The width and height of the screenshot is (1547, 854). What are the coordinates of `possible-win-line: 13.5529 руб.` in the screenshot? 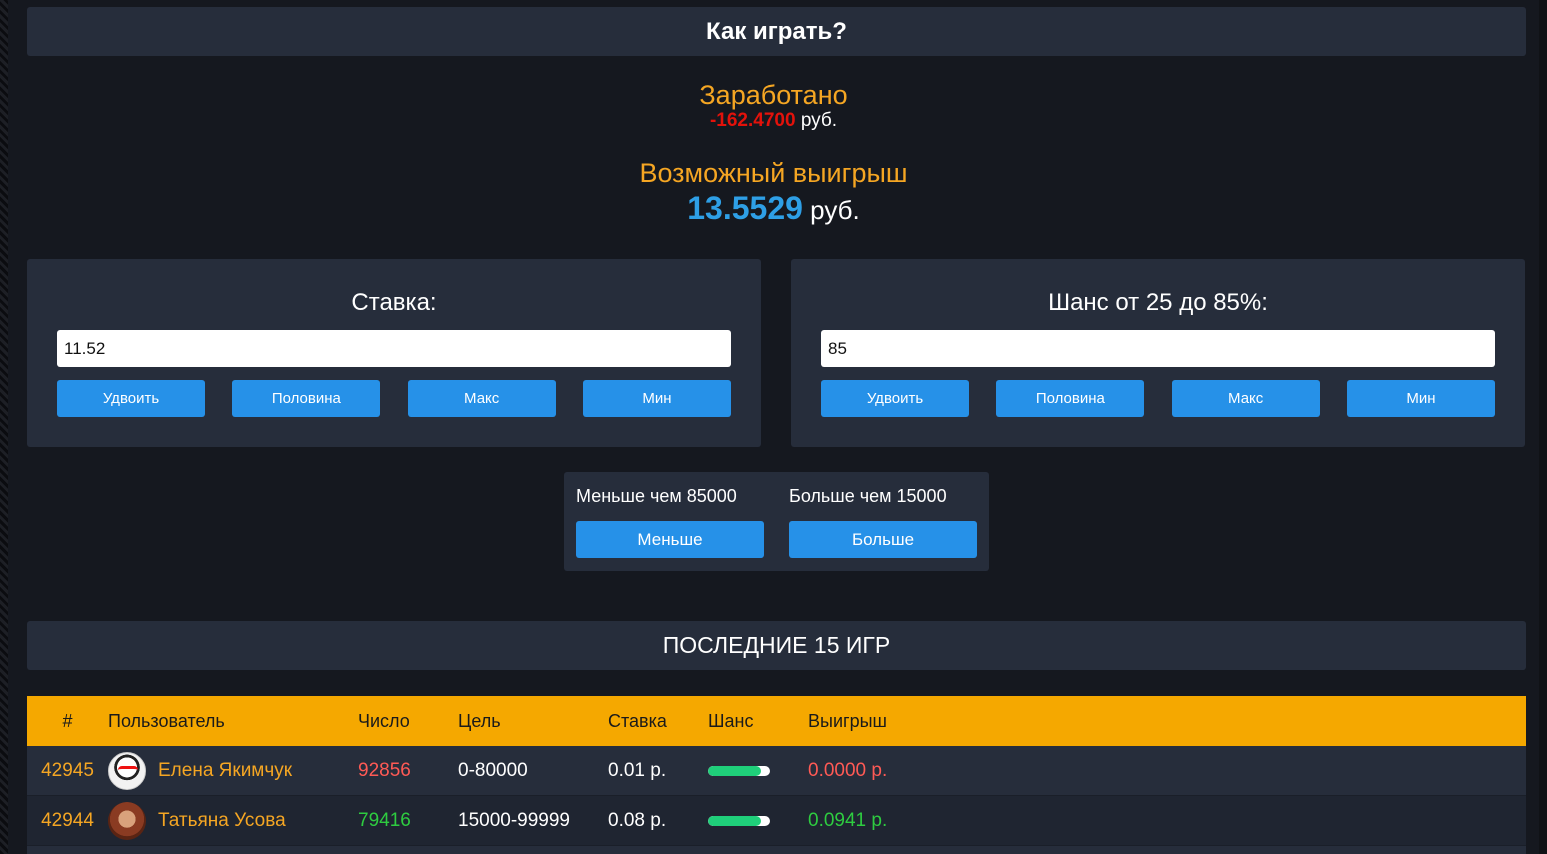 It's located at (773, 208).